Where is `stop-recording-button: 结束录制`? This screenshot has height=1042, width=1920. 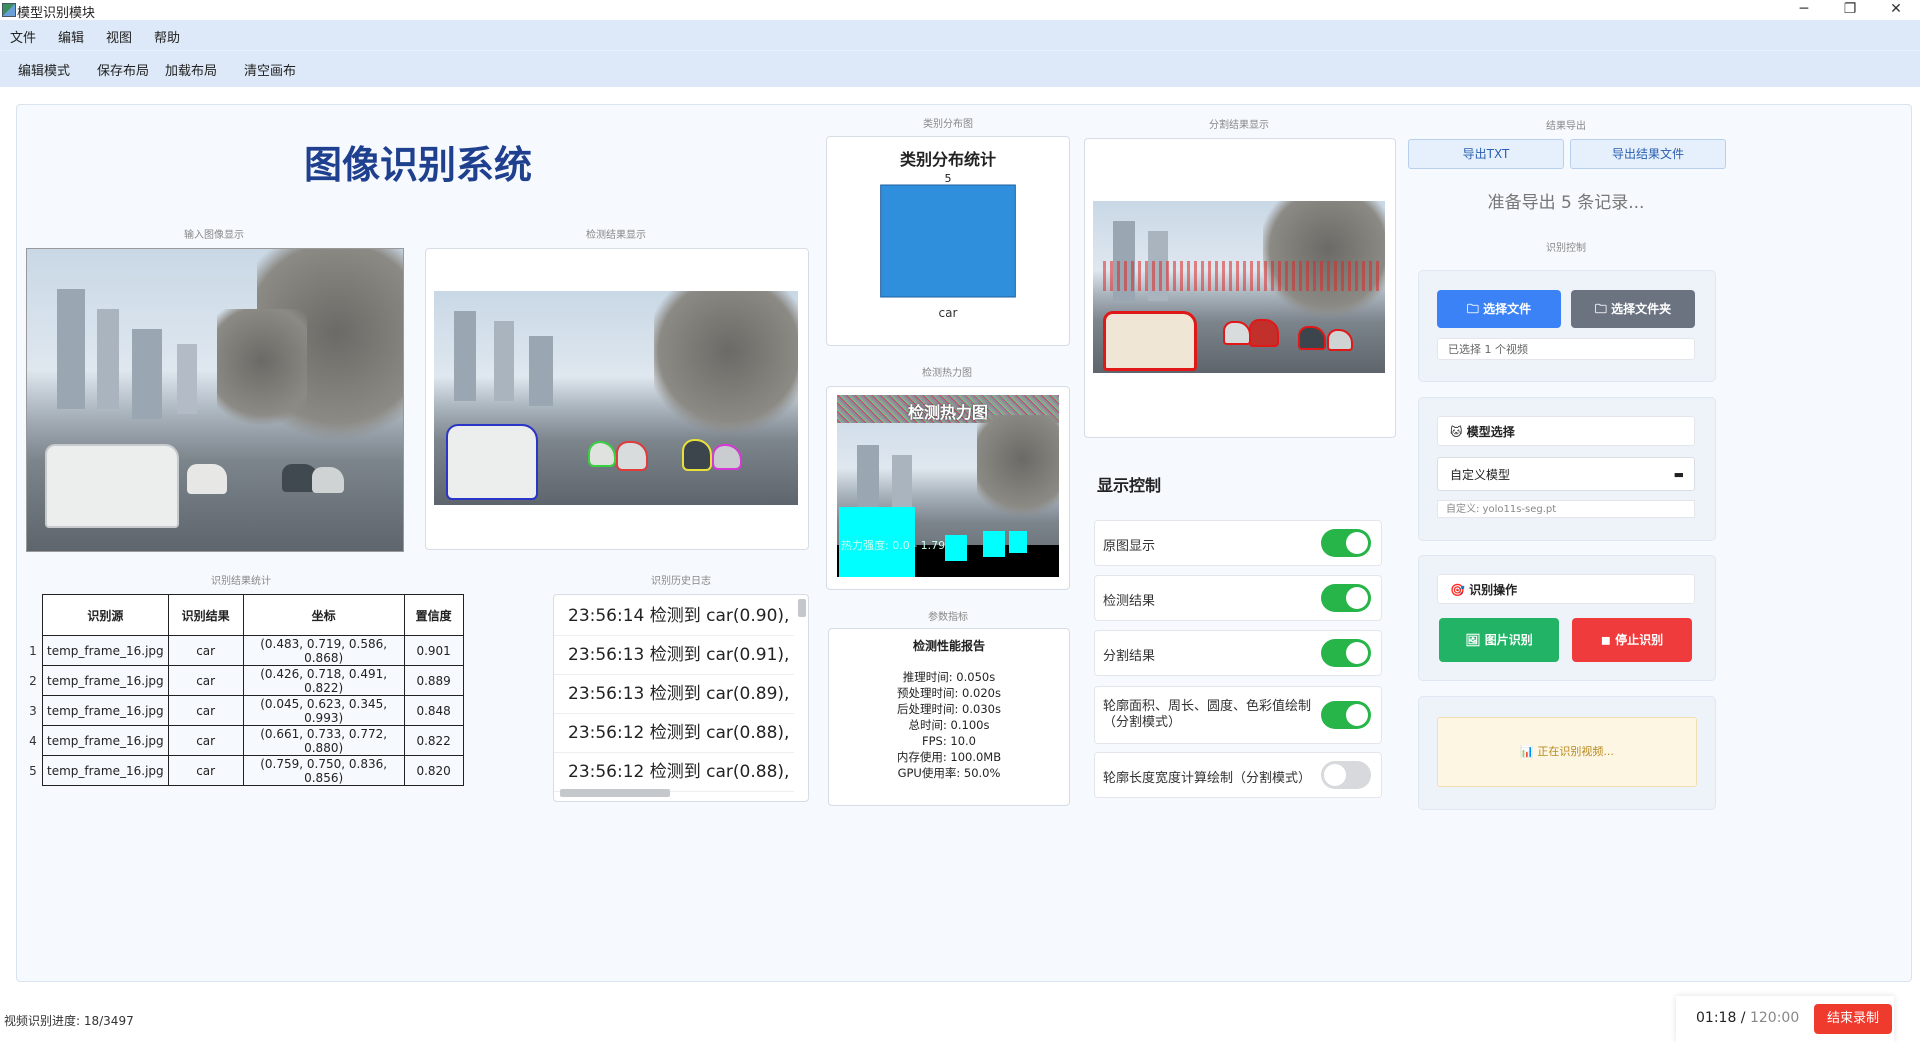 stop-recording-button: 结束录制 is located at coordinates (1853, 1019).